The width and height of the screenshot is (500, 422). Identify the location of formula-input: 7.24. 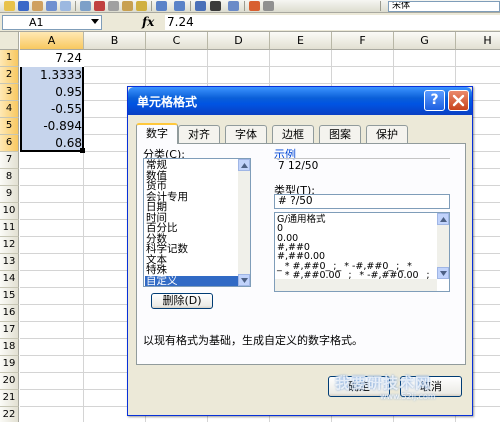
(332, 22).